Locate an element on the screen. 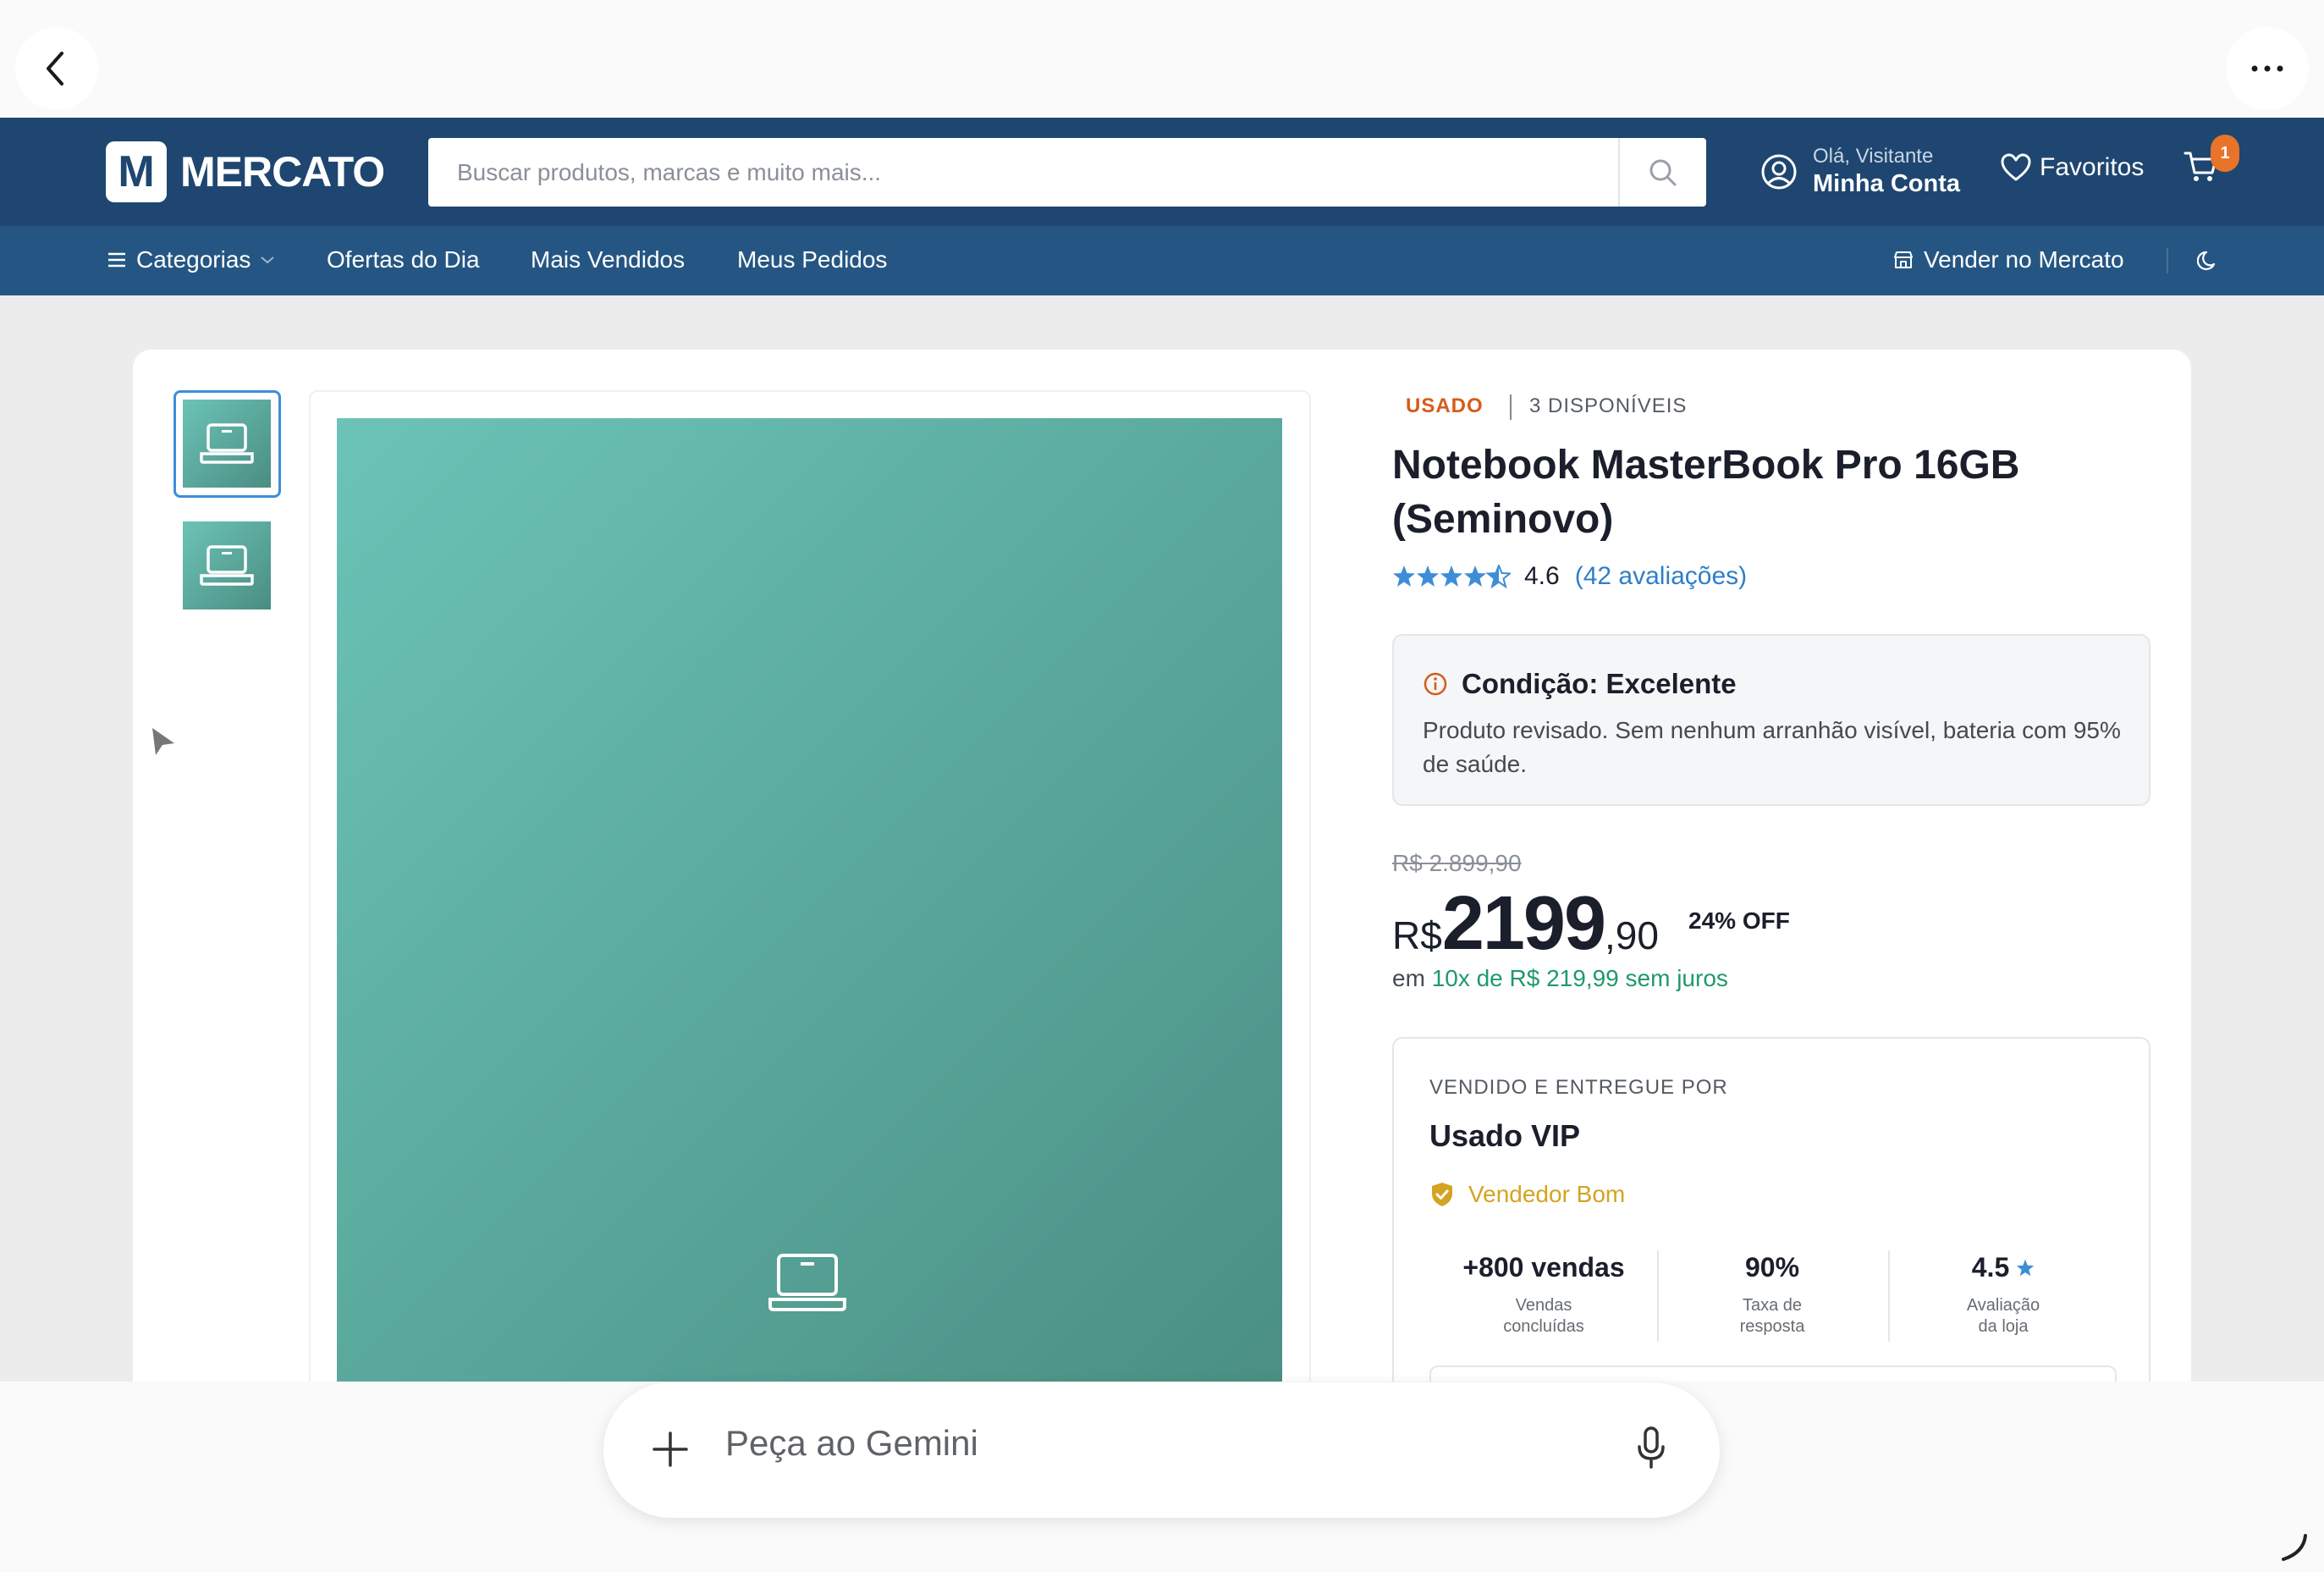  favorites-link: Favoritos is located at coordinates (2072, 167).